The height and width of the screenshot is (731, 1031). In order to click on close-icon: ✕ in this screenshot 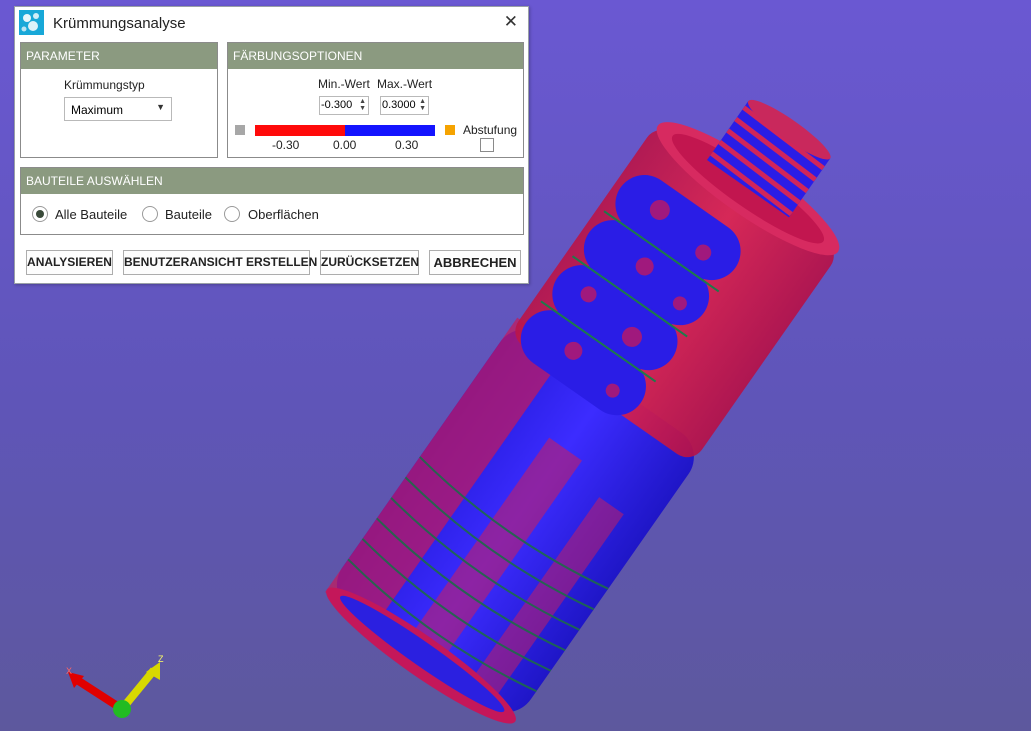, I will do `click(511, 22)`.